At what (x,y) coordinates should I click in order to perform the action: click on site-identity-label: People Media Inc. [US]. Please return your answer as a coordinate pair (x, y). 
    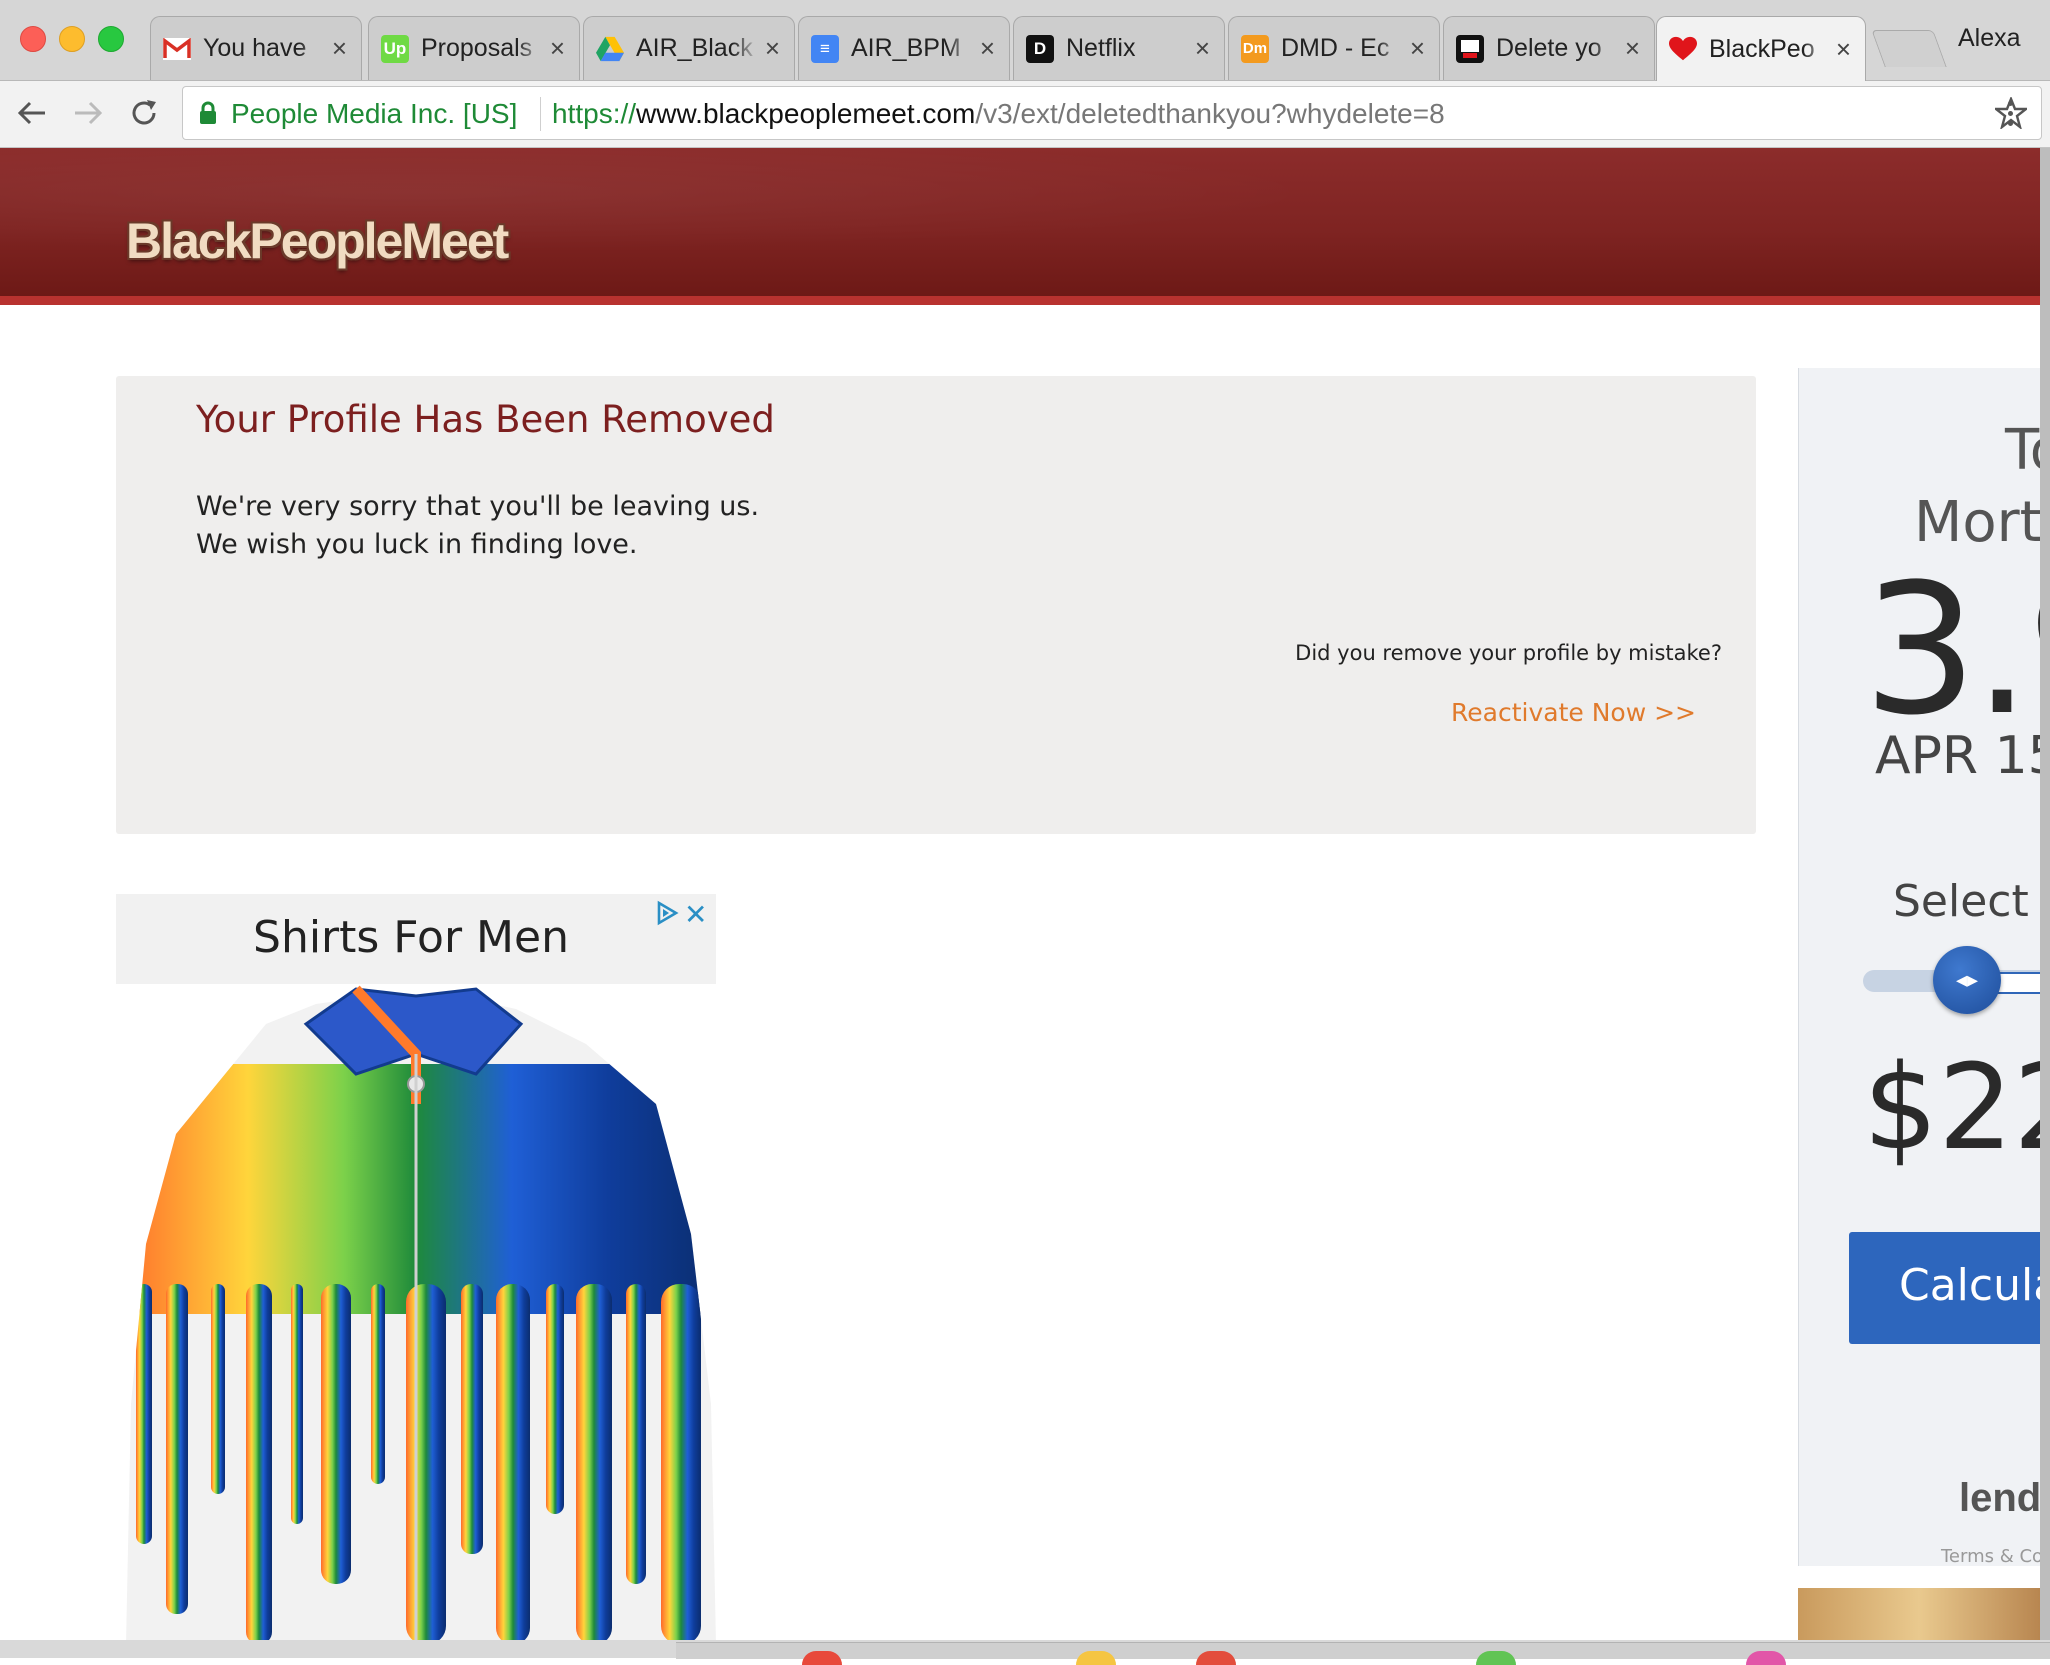
    Looking at the image, I should click on (374, 114).